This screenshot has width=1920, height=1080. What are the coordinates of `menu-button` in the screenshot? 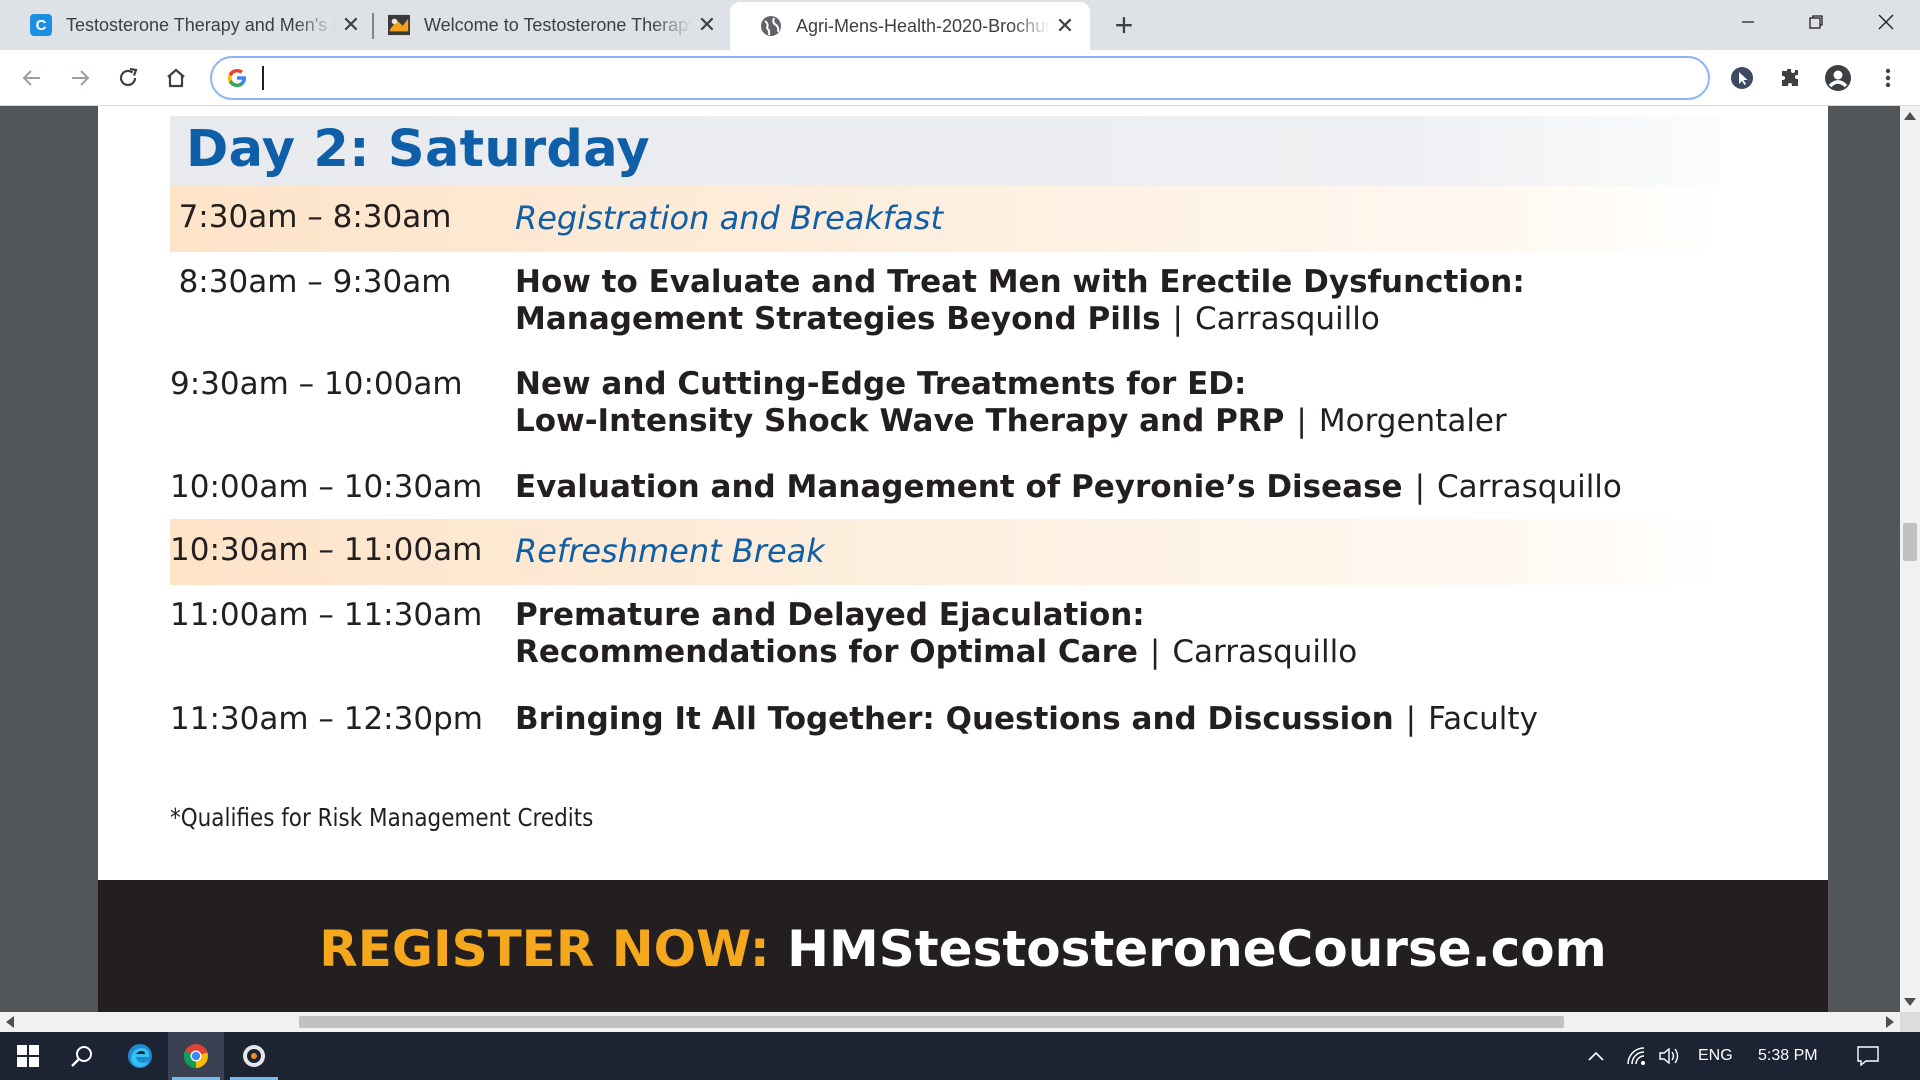 It's located at (1888, 78).